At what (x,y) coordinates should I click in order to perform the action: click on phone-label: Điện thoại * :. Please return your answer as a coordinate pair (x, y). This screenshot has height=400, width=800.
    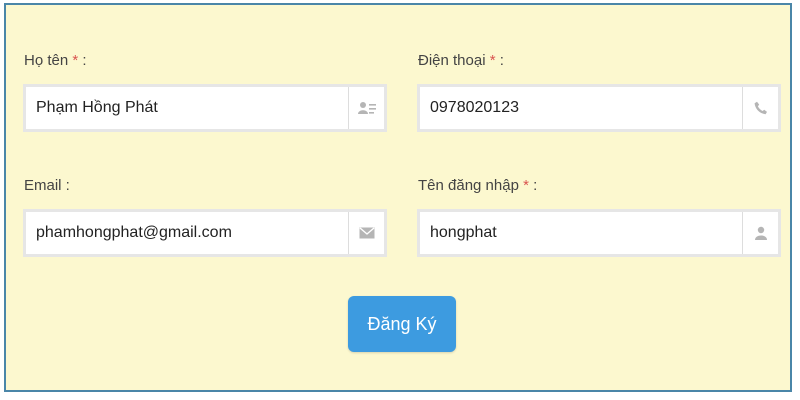
    Looking at the image, I should click on (461, 60).